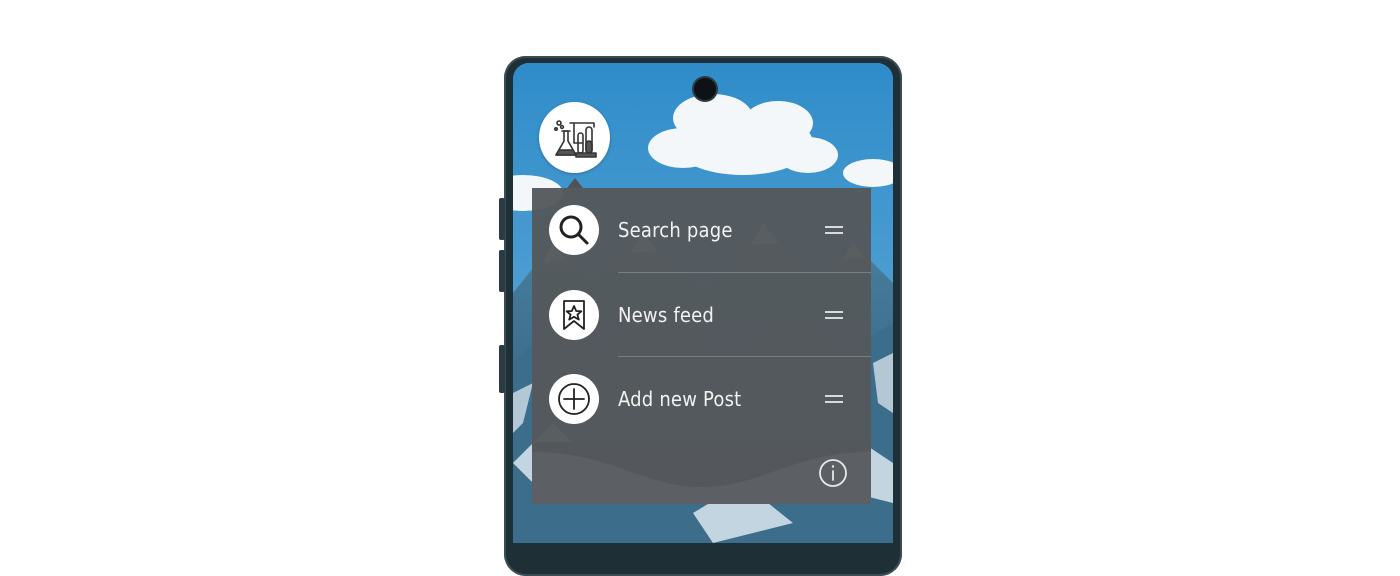 The height and width of the screenshot is (576, 1400). I want to click on app-icon-lab, so click(574, 137).